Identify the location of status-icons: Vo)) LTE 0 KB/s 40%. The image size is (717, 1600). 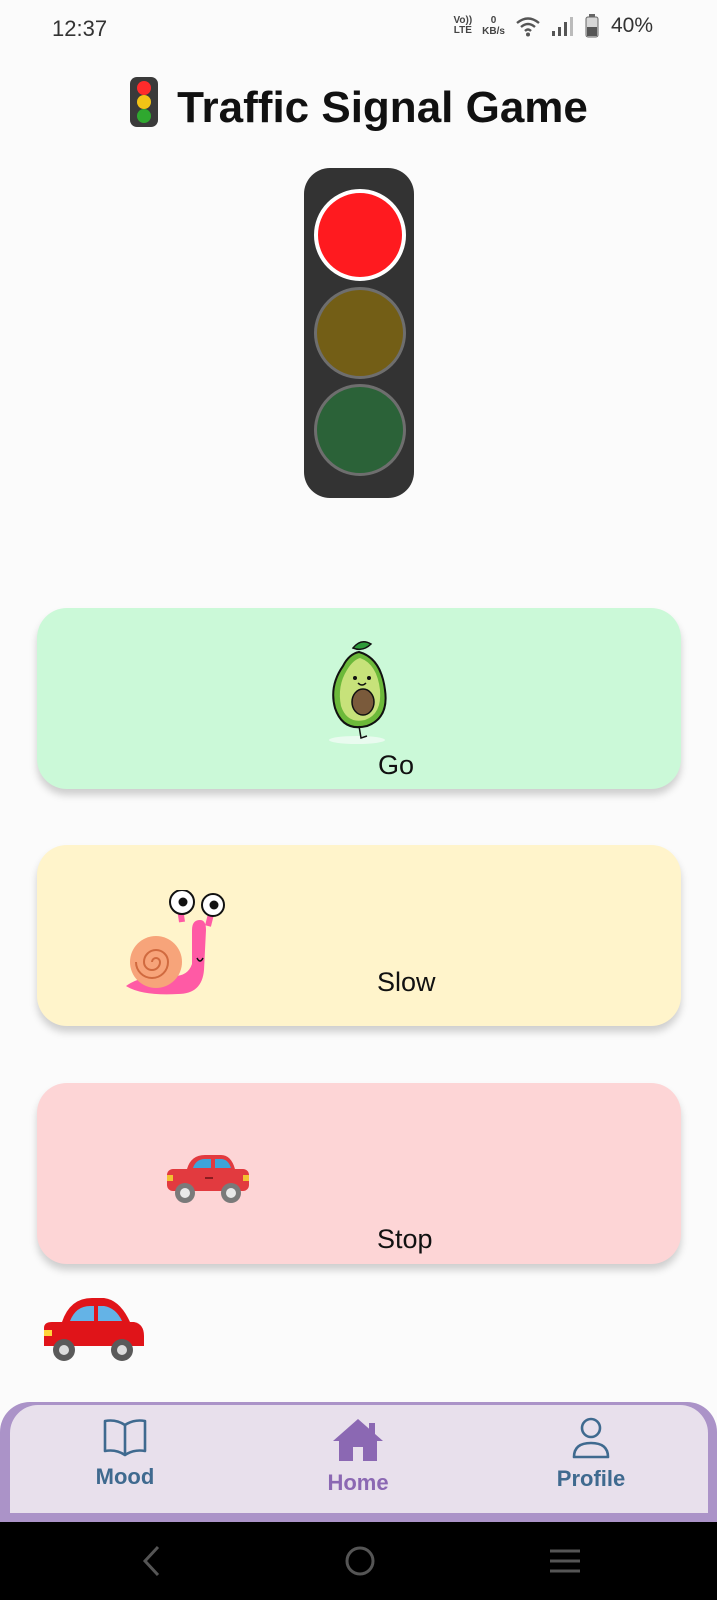
(553, 26).